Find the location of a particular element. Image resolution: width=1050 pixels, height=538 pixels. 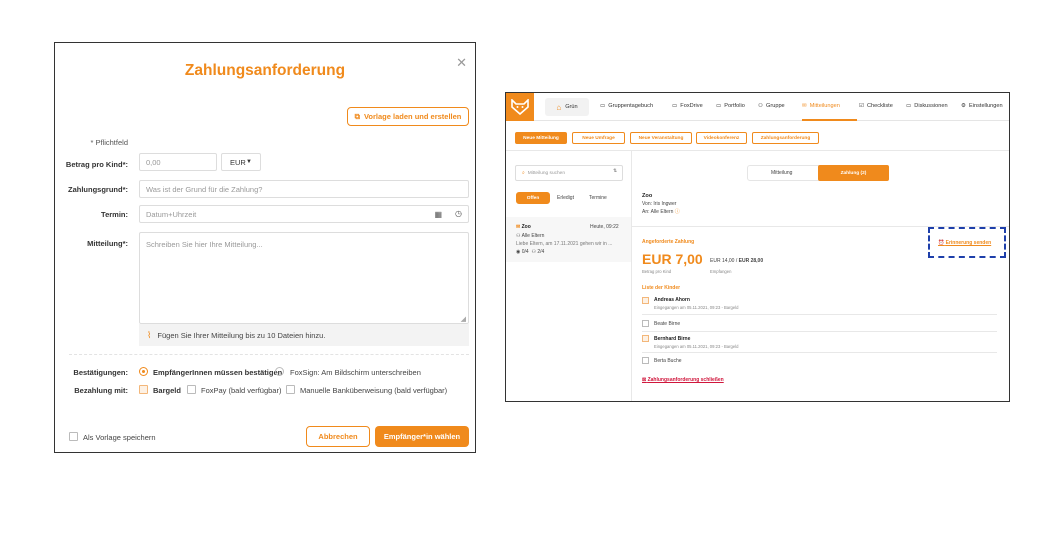

alarm-clock-icon: ⏰ is located at coordinates (941, 243).